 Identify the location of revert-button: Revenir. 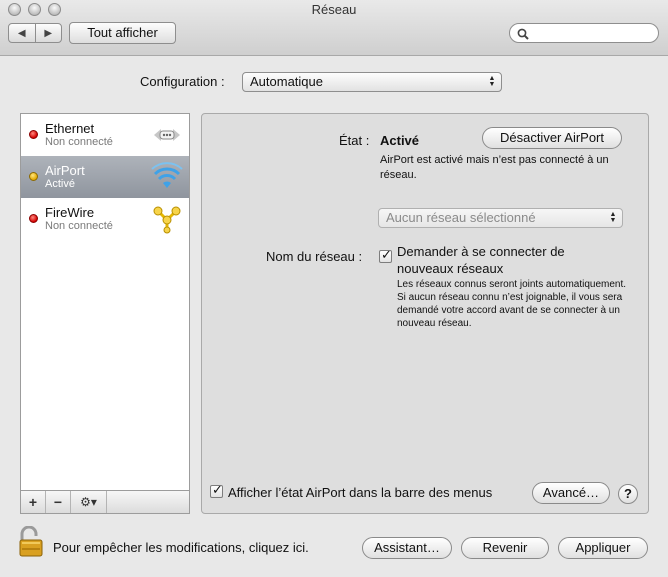
(505, 548).